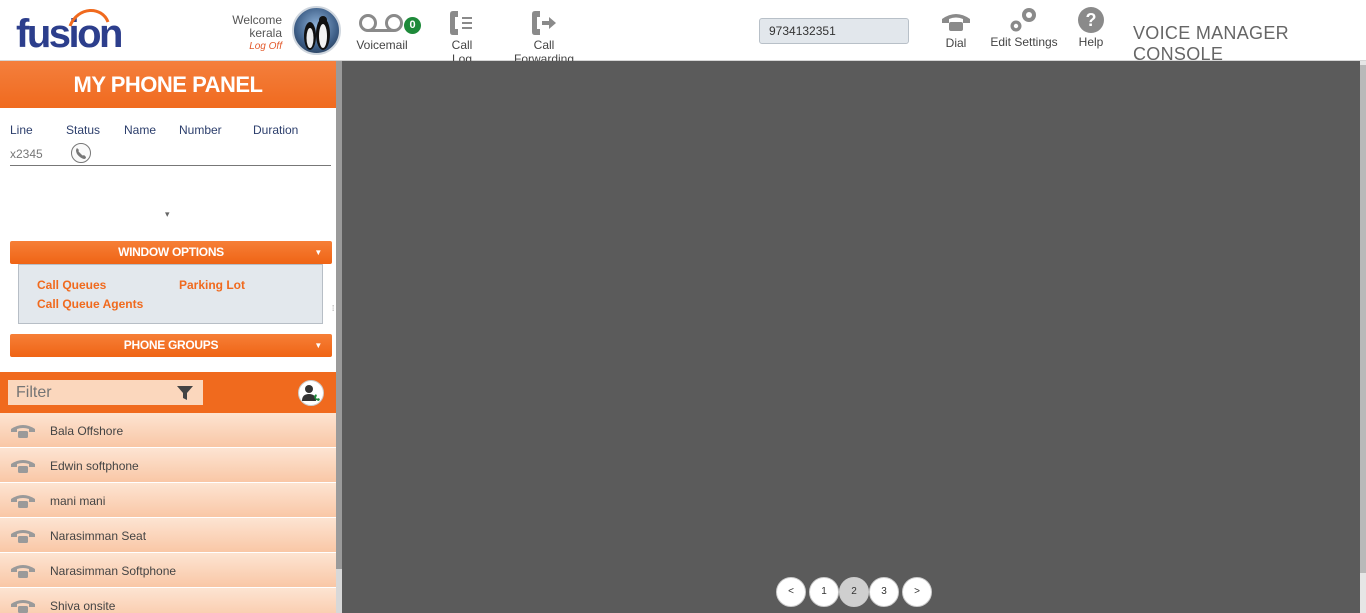  I want to click on fusion-logo: fusion, so click(69, 31).